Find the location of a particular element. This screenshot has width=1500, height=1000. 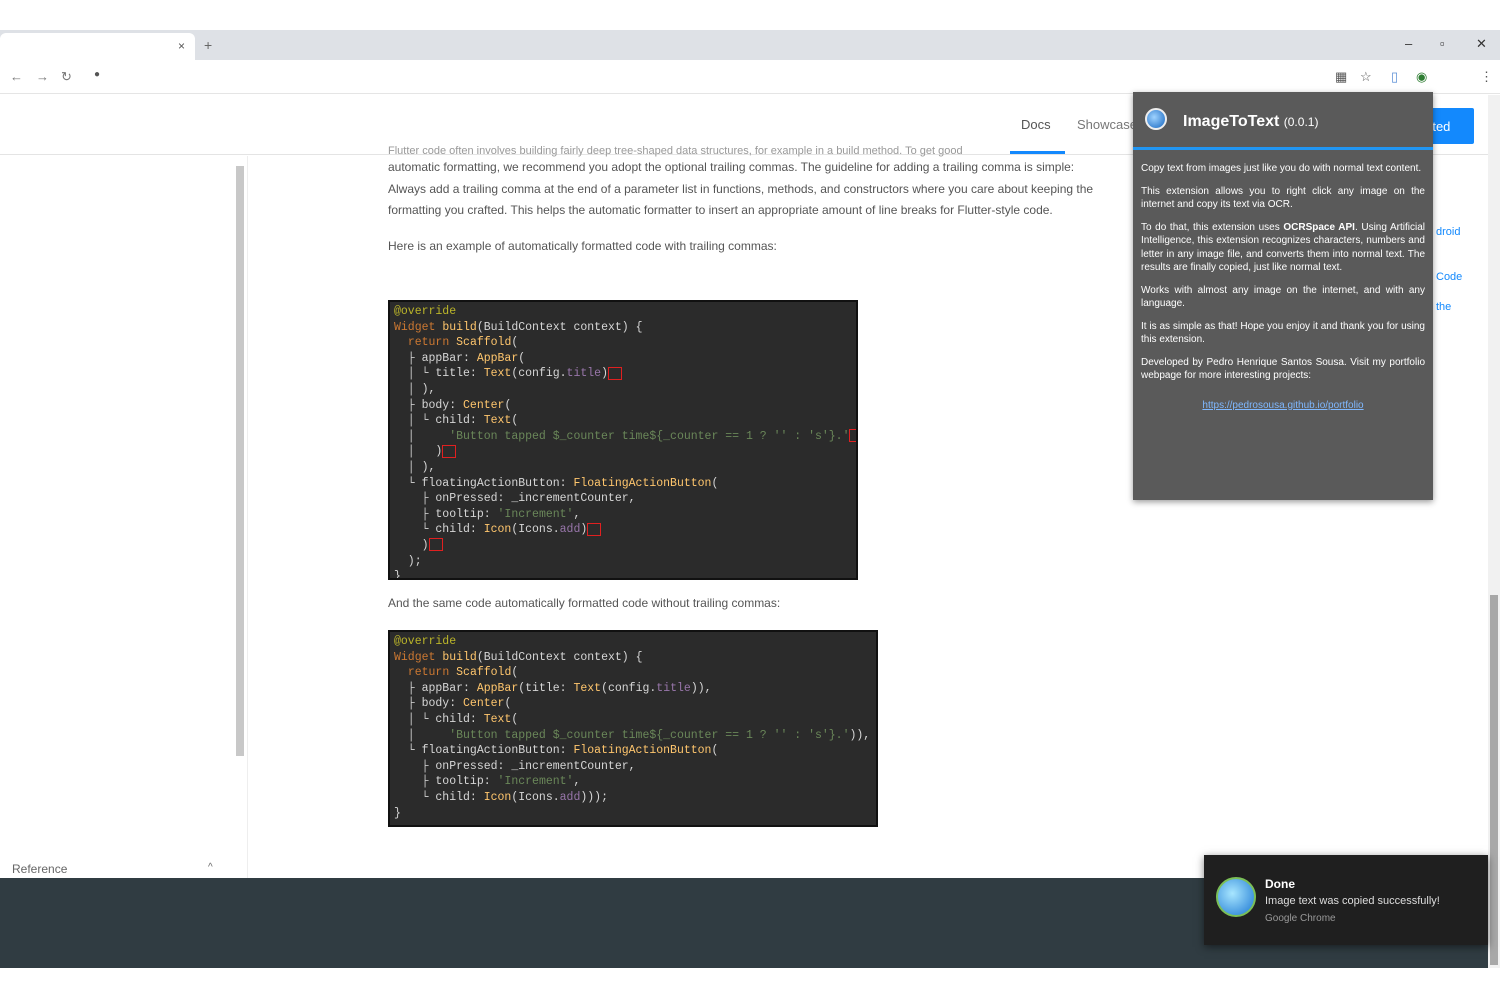

popup-title: ImageToText (0.0.1) is located at coordinates (1250, 122).